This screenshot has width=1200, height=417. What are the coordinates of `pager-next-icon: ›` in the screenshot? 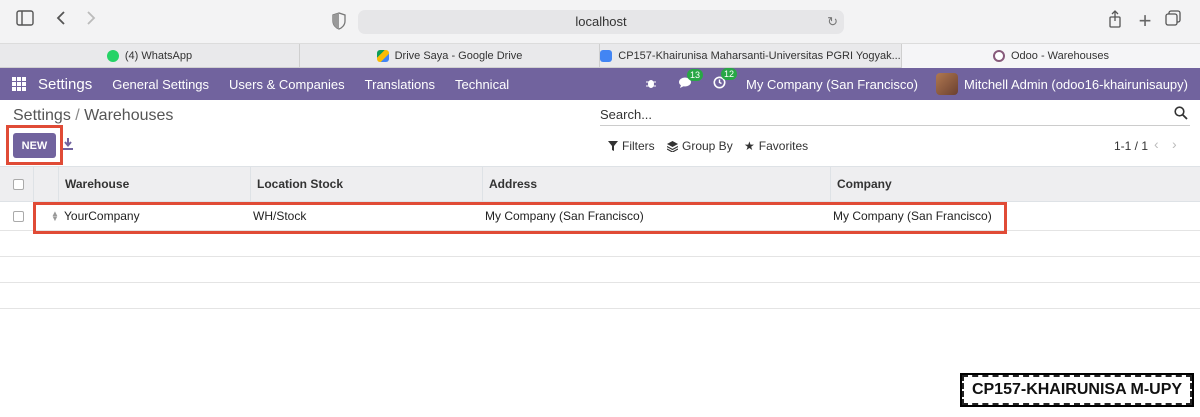 It's located at (1174, 144).